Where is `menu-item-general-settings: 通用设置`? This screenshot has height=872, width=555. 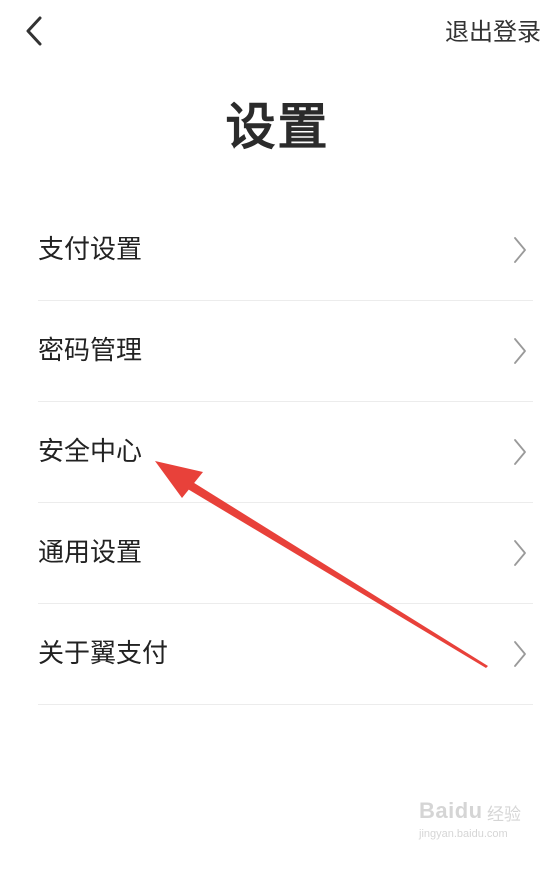 menu-item-general-settings: 通用设置 is located at coordinates (285, 553).